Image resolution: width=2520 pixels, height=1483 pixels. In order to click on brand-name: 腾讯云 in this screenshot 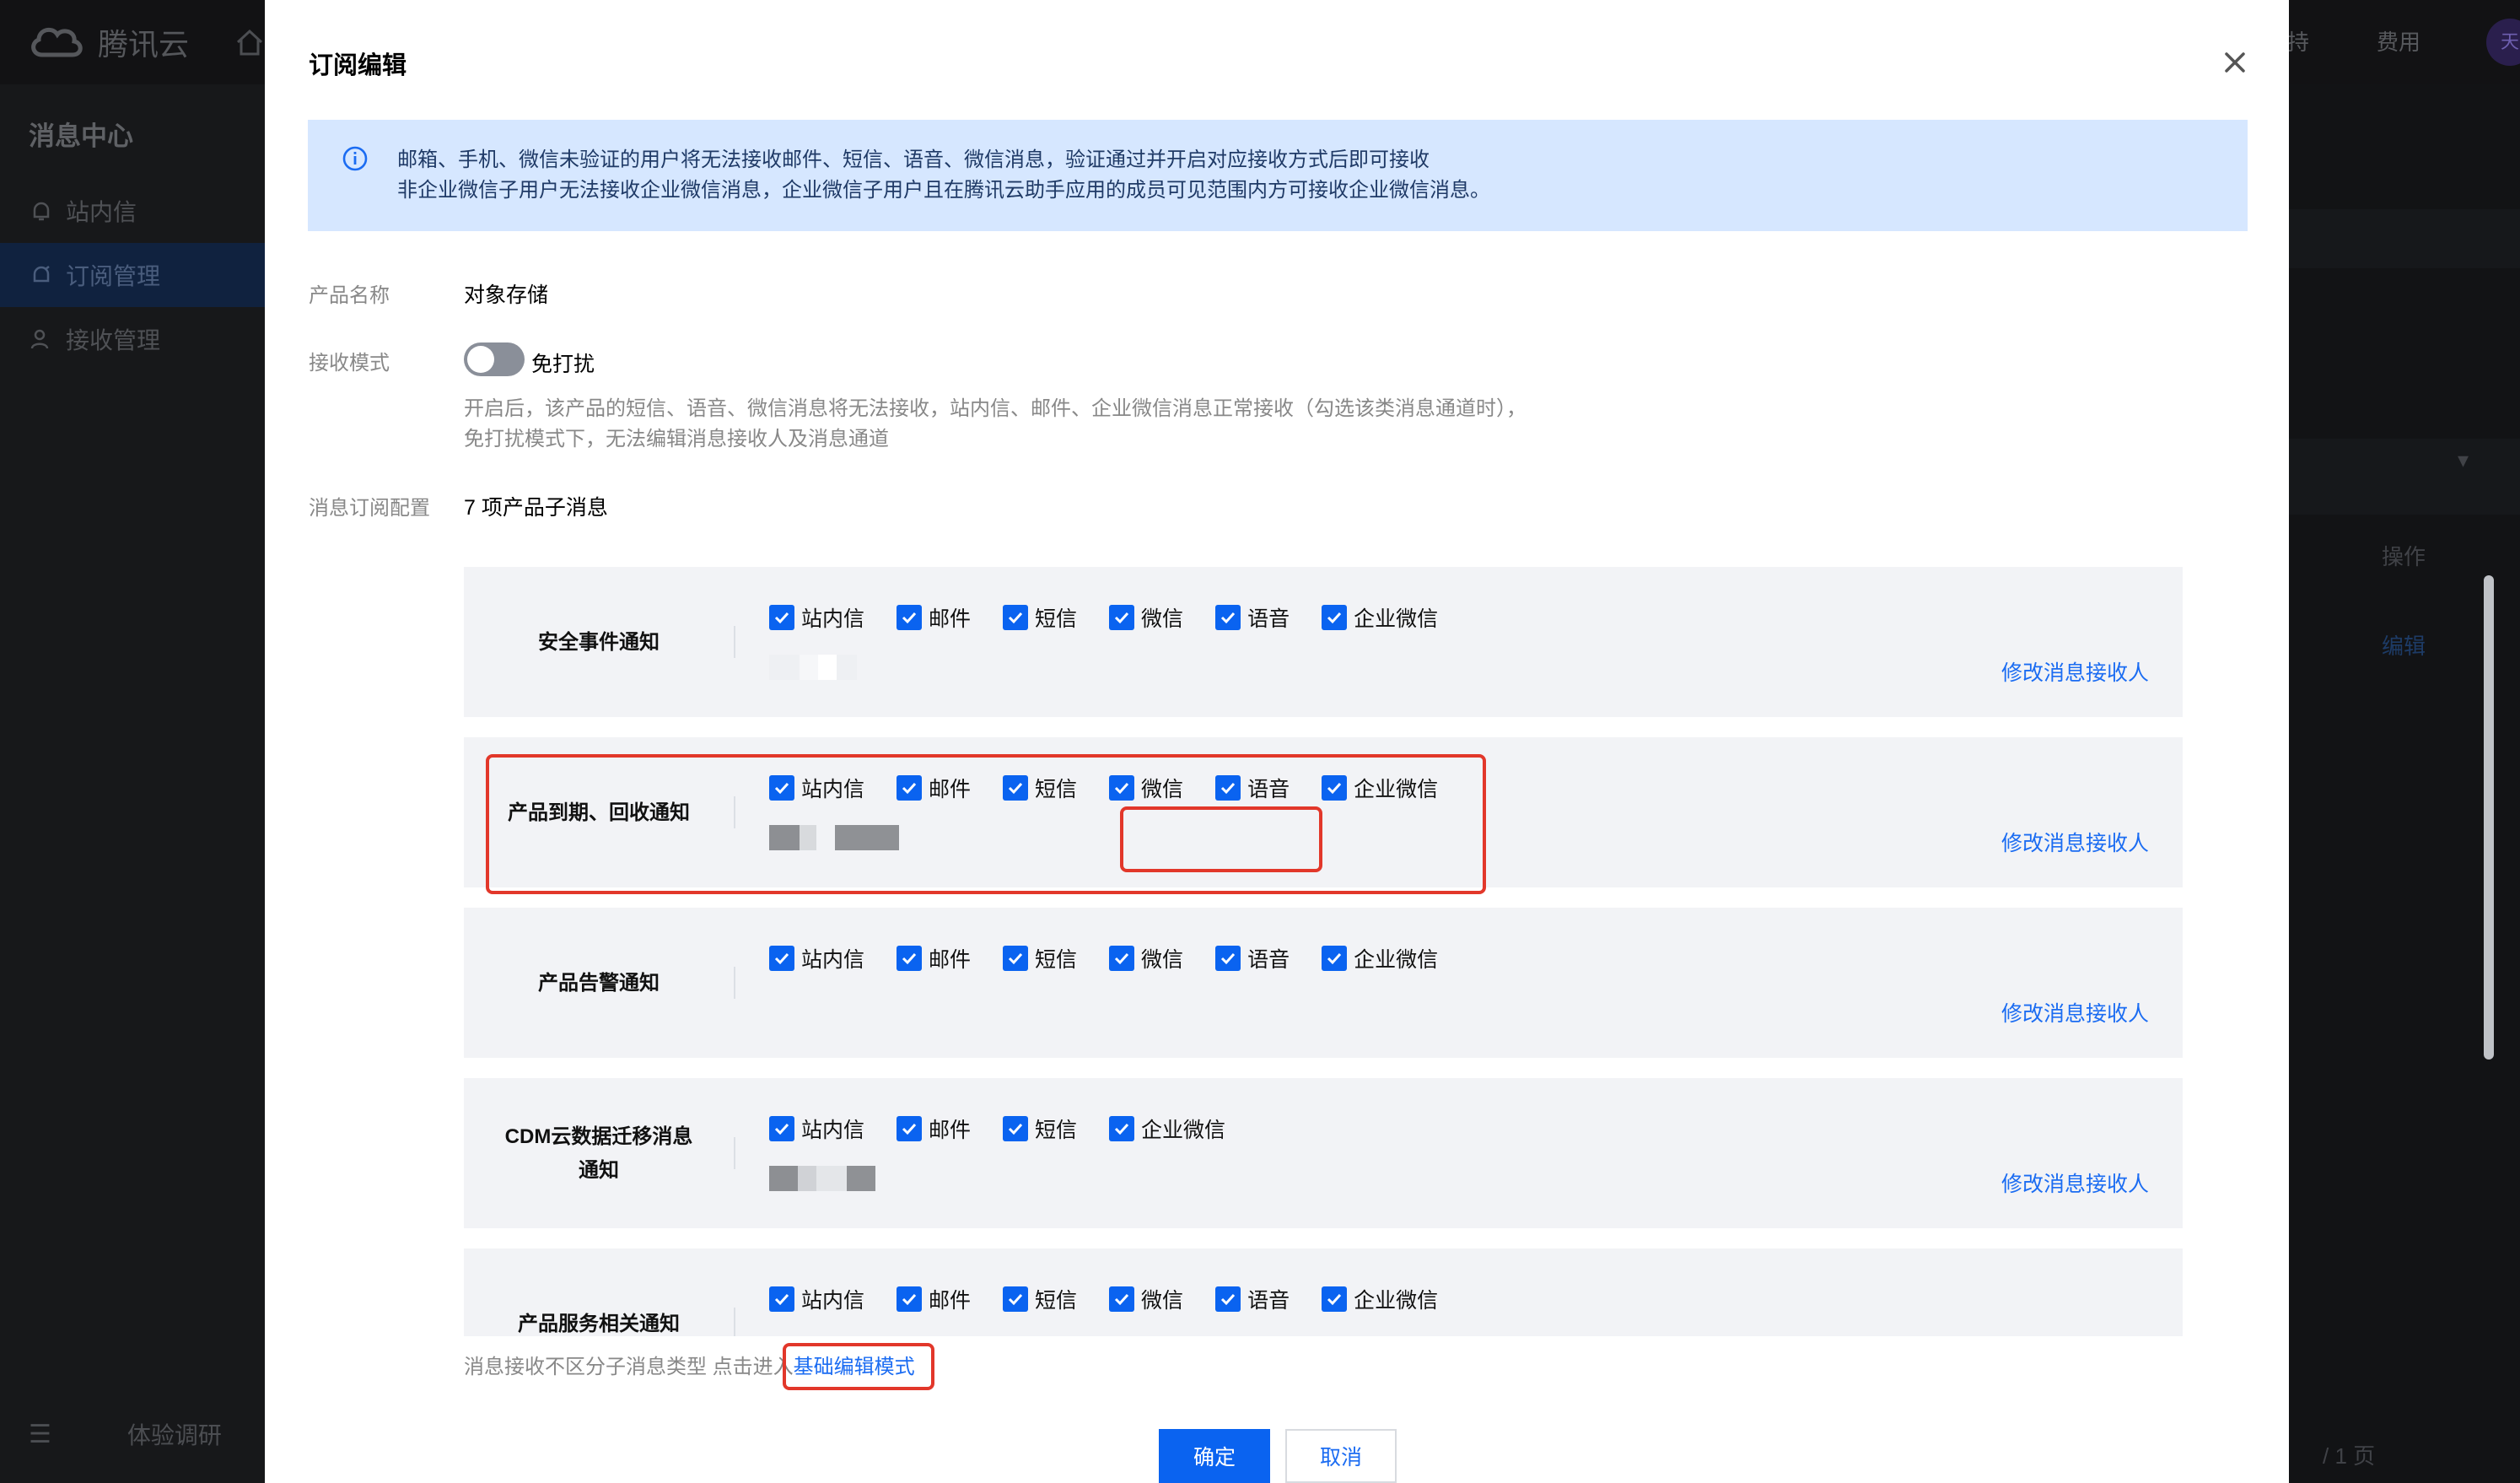, I will do `click(144, 44)`.